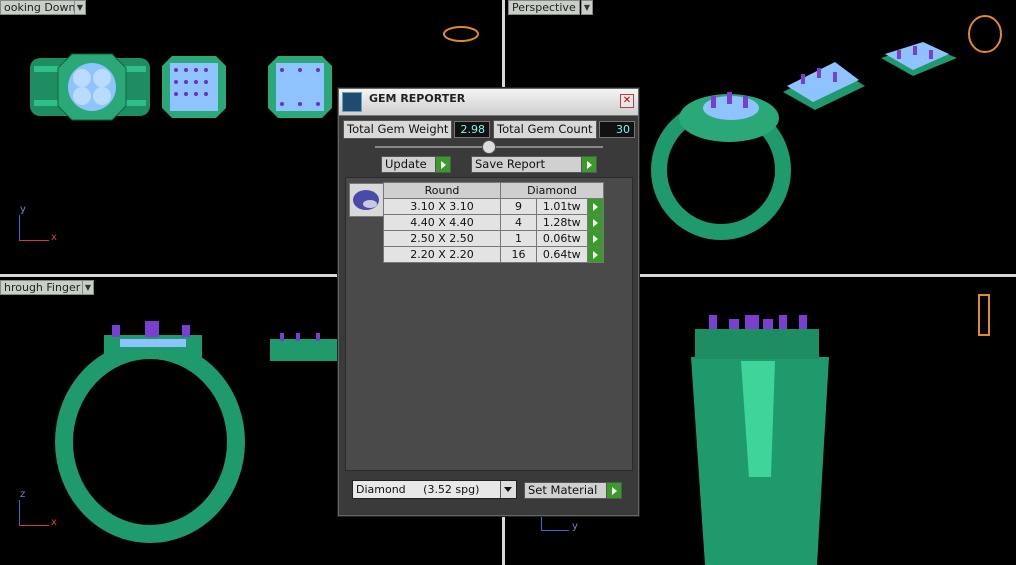 This screenshot has width=1016, height=565. What do you see at coordinates (510, 164) in the screenshot?
I see `save-report-button-label: Save Report` at bounding box center [510, 164].